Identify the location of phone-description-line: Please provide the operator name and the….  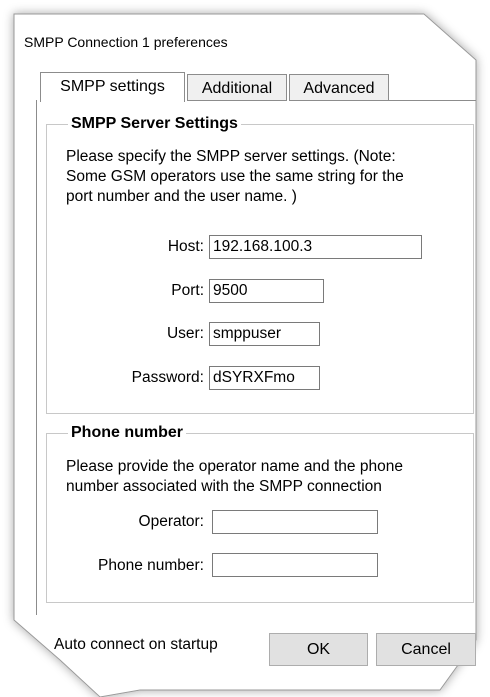
(234, 466).